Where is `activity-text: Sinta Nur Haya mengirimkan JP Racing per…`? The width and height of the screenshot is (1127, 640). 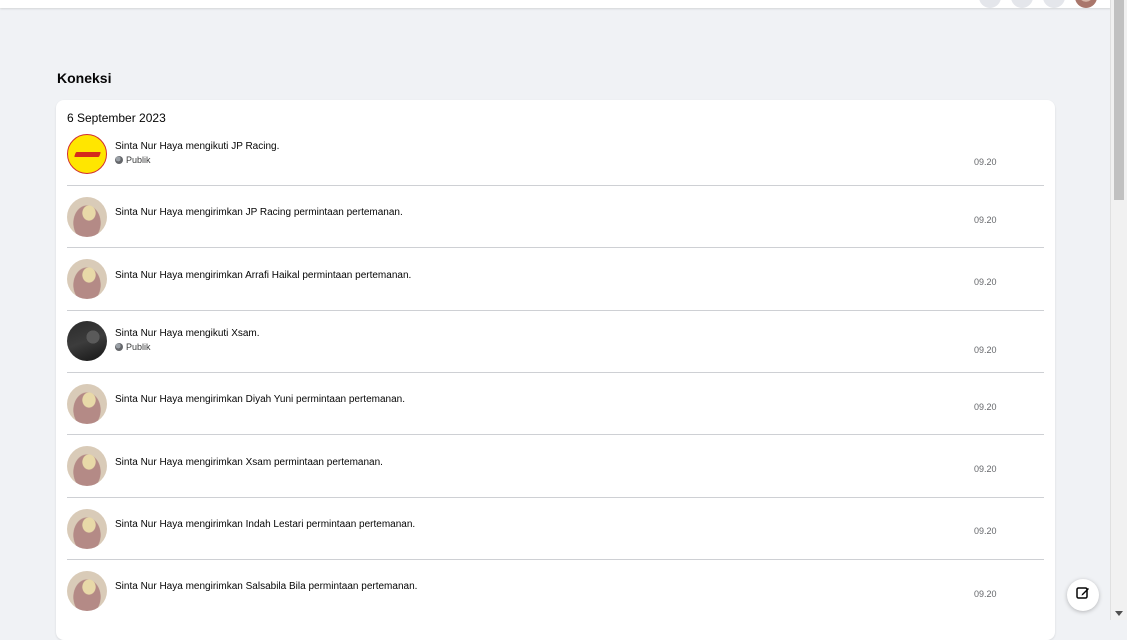 activity-text: Sinta Nur Haya mengirimkan JP Racing per… is located at coordinates (259, 212).